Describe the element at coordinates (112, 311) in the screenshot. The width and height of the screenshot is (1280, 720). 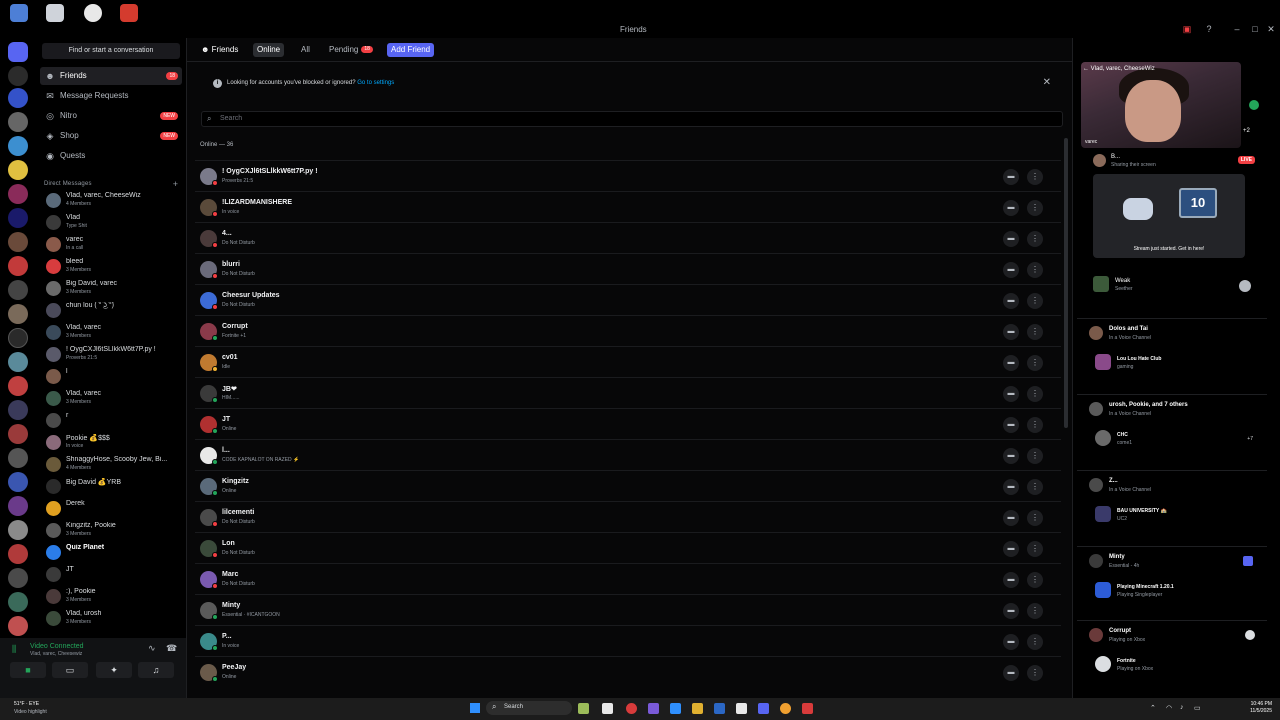
I see `dm-item: chun lou ( ͡° ͜ʖ ͡°)` at that location.